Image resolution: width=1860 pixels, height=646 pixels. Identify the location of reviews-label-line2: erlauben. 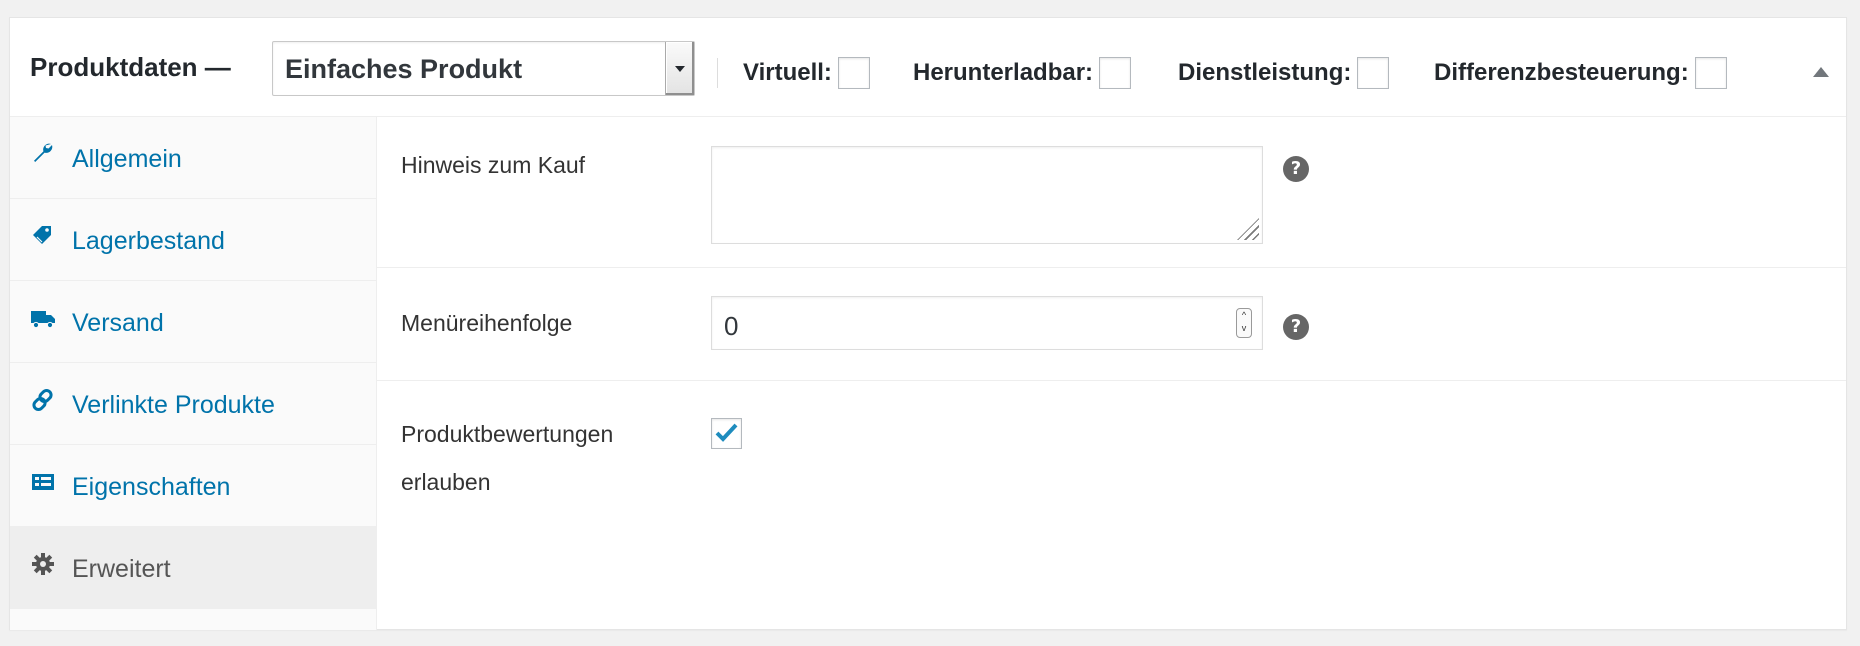
(446, 482).